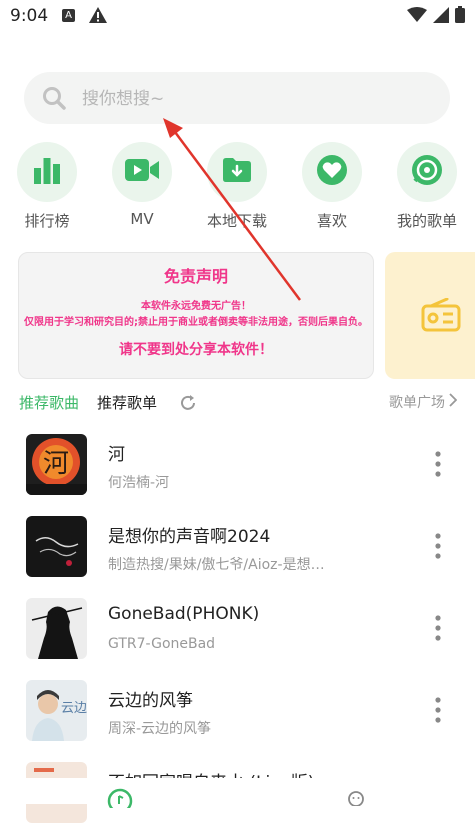 The image size is (475, 834). What do you see at coordinates (162, 644) in the screenshot?
I see `song-subtitle: GTR7-GoneBad` at bounding box center [162, 644].